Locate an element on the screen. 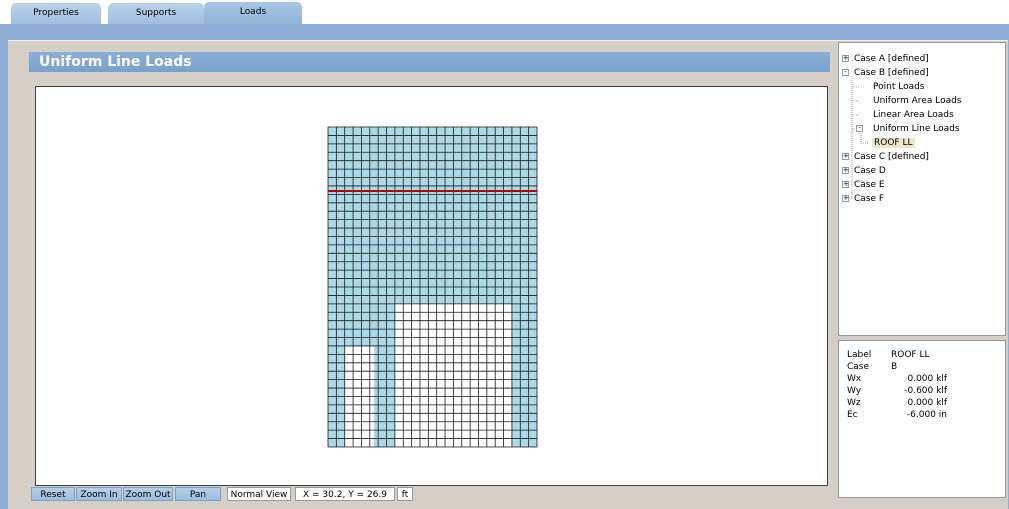 The image size is (1009, 509). prop-row-wz: Wz 0.000 klf is located at coordinates (897, 403).